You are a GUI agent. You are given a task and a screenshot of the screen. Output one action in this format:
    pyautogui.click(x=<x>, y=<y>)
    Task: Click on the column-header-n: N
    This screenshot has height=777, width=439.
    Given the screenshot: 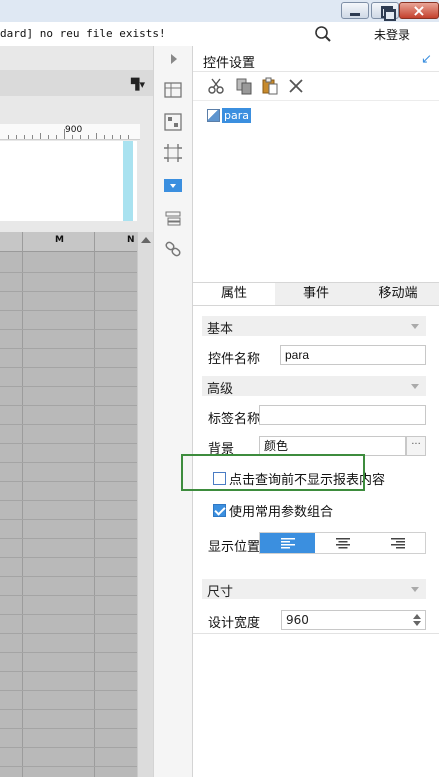 What is the action you would take?
    pyautogui.click(x=131, y=240)
    